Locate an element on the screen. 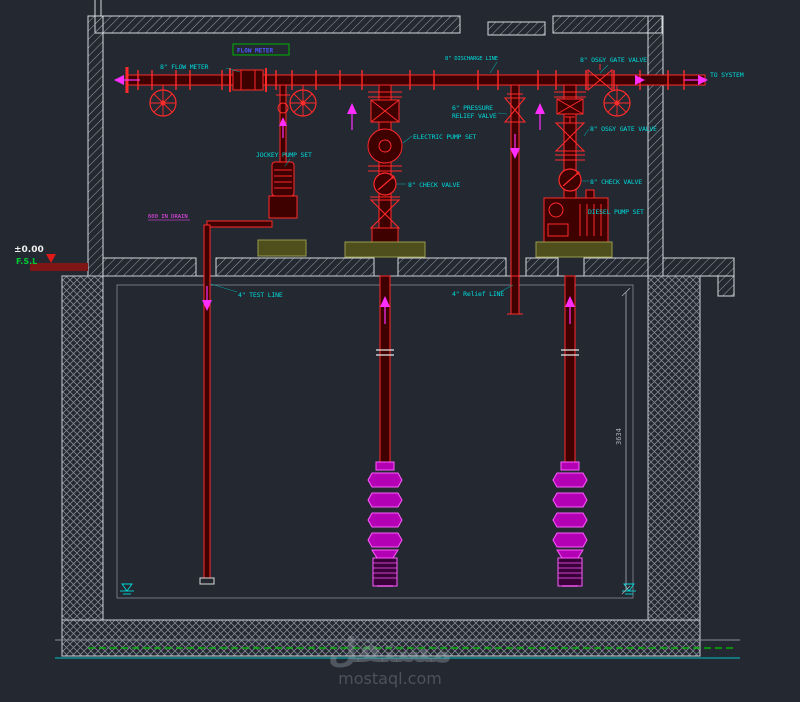  label-ground-level: ±0.00 is located at coordinates (29, 250).